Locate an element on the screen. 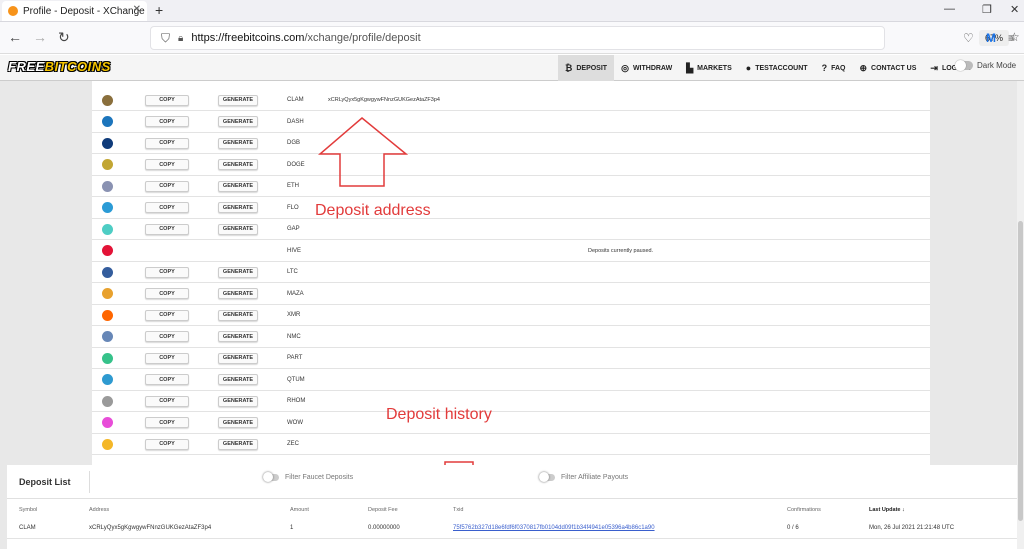 This screenshot has height=549, width=1024. clam-coin-icon is located at coordinates (107, 100).